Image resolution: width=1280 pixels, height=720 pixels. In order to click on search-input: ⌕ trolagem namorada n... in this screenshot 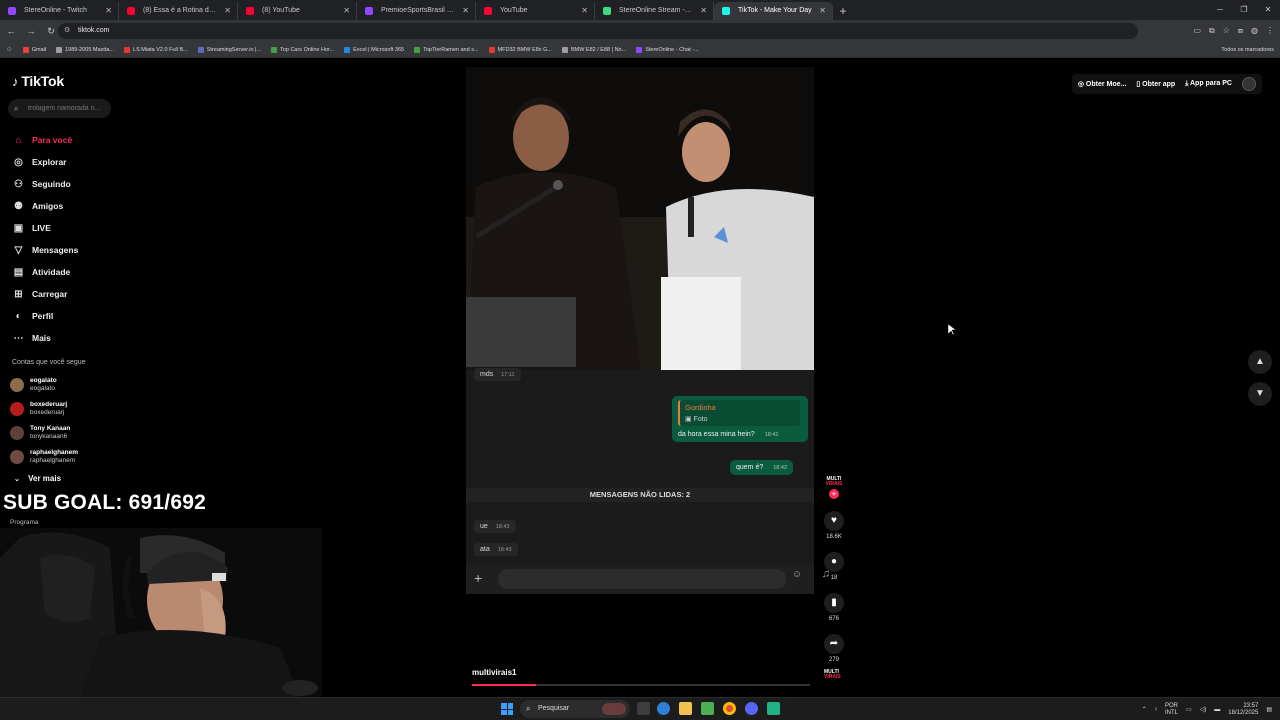, I will do `click(59, 108)`.